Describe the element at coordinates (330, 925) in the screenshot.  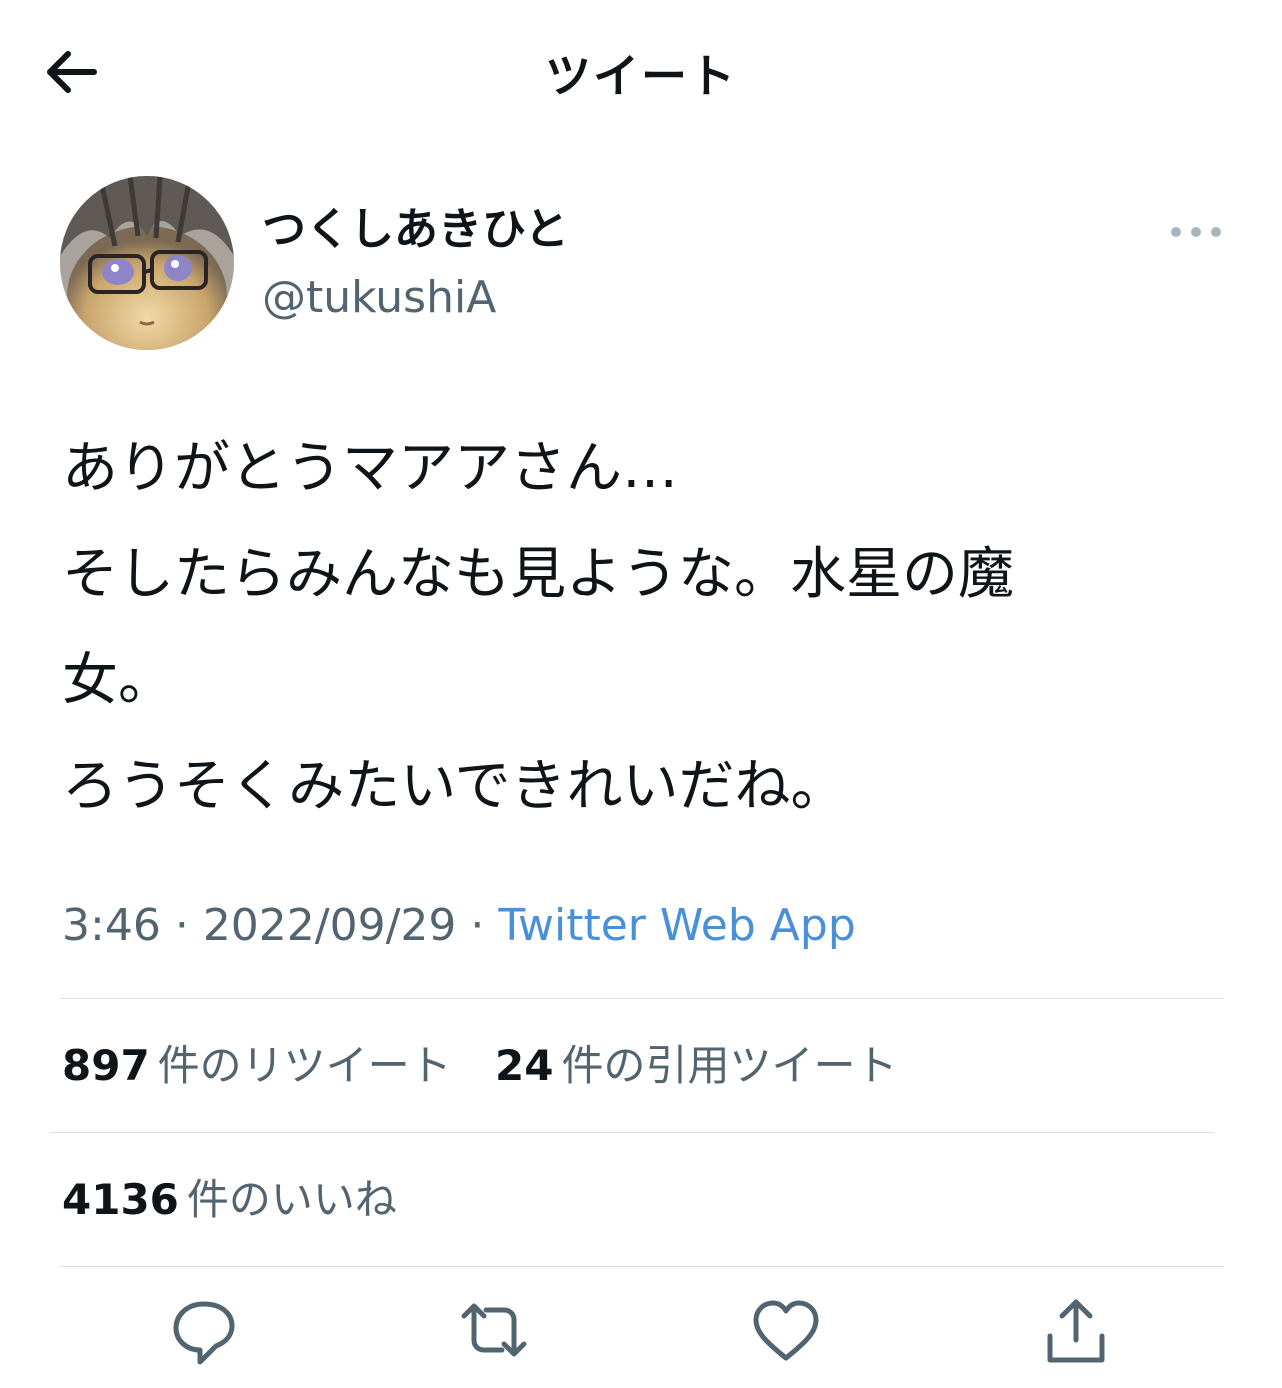
I see `tweet-date: 2022/09/29` at that location.